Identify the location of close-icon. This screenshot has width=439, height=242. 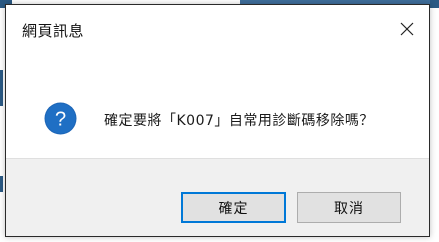
(407, 29).